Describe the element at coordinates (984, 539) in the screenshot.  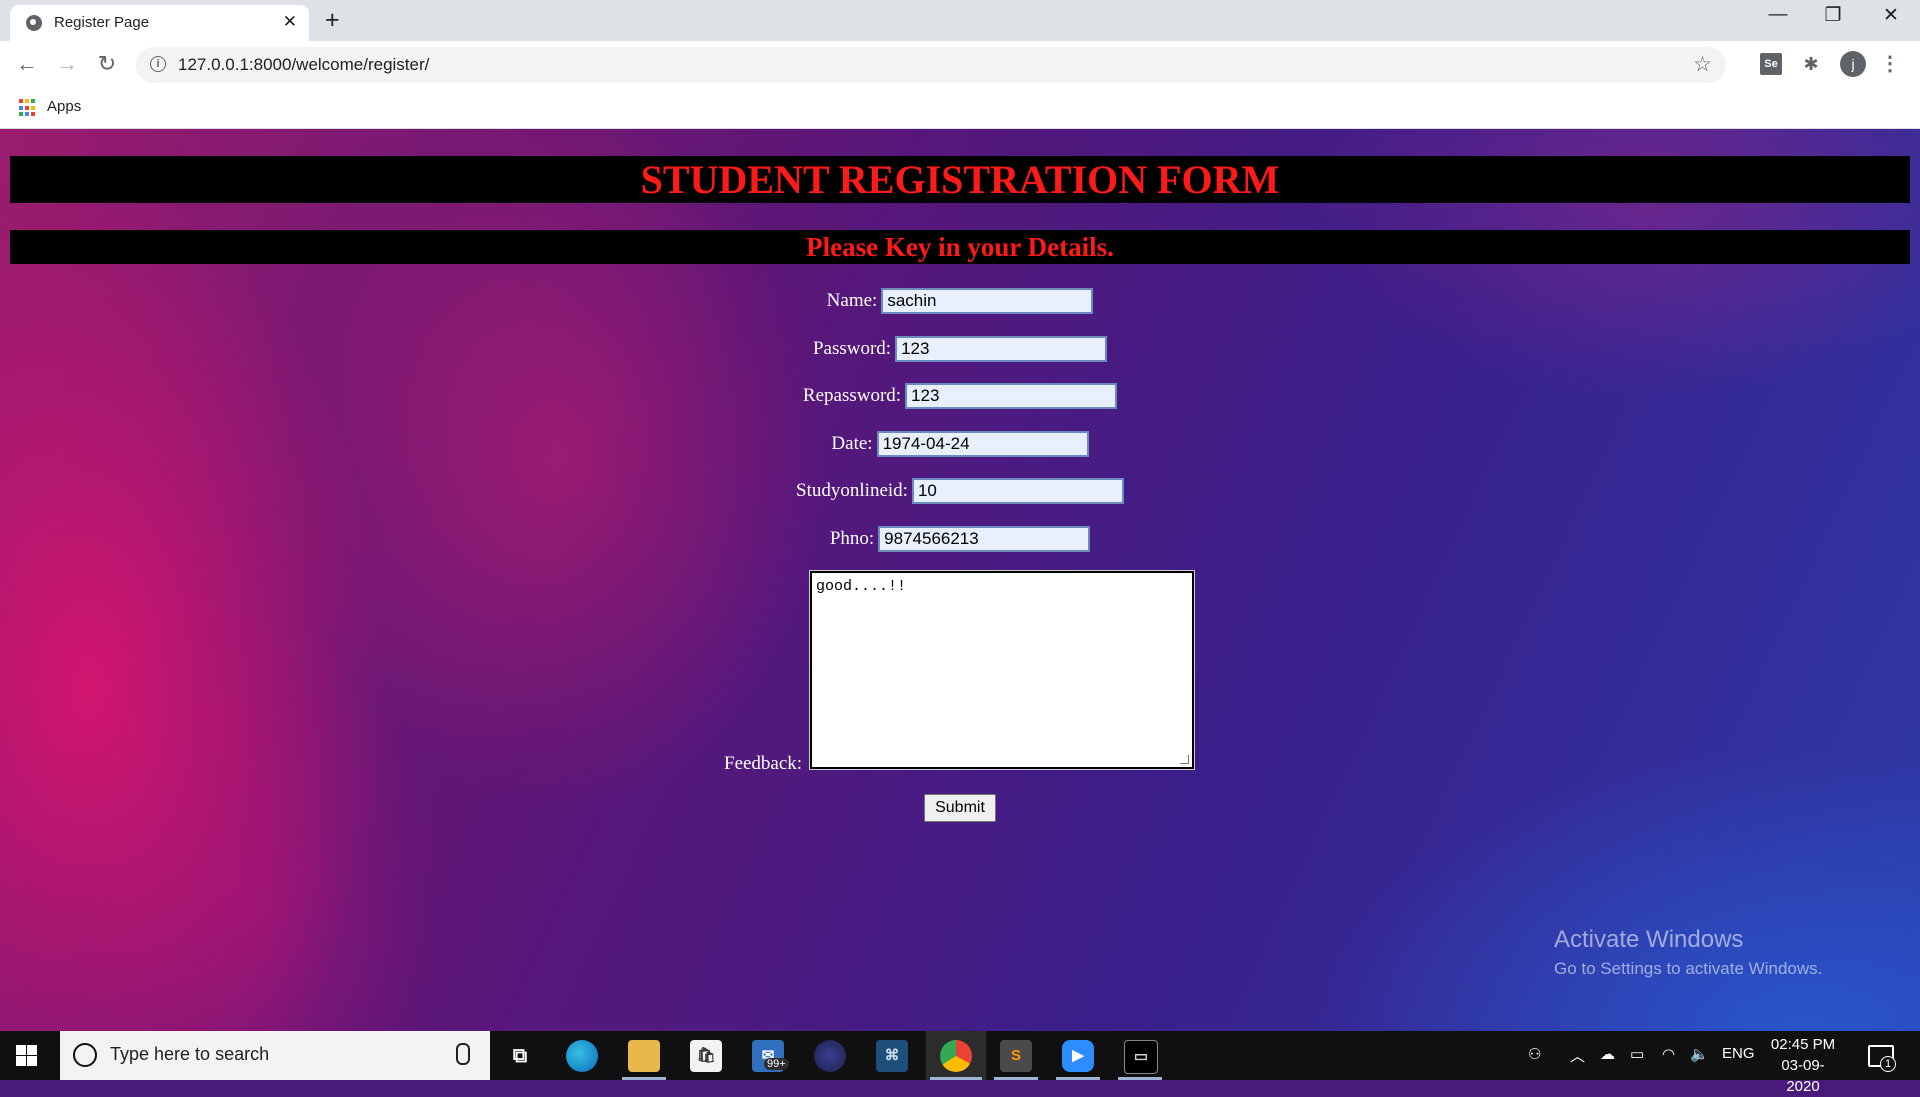
I see `phno-input: 9874566213` at that location.